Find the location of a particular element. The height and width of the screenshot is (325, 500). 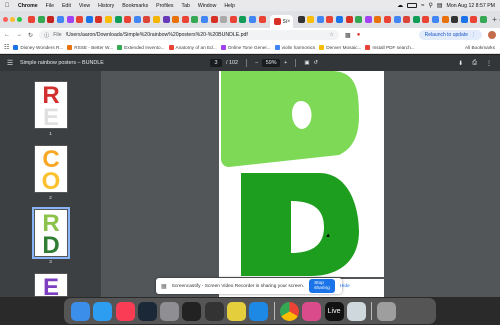

dock-chrome-icon is located at coordinates (289, 311).